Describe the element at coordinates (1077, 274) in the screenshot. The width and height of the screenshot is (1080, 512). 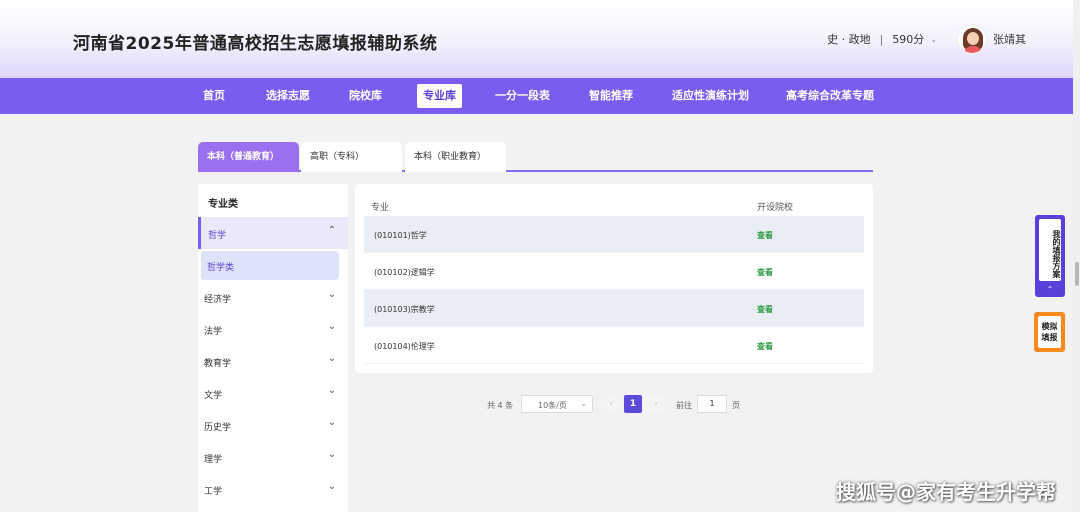
I see `scrollbar-thumb` at that location.